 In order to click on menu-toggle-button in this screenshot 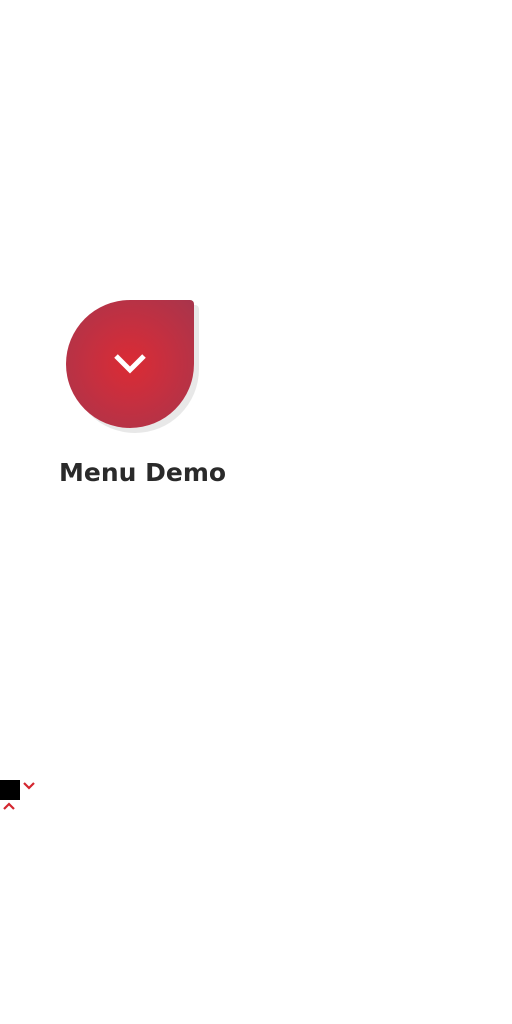, I will do `click(130, 364)`.